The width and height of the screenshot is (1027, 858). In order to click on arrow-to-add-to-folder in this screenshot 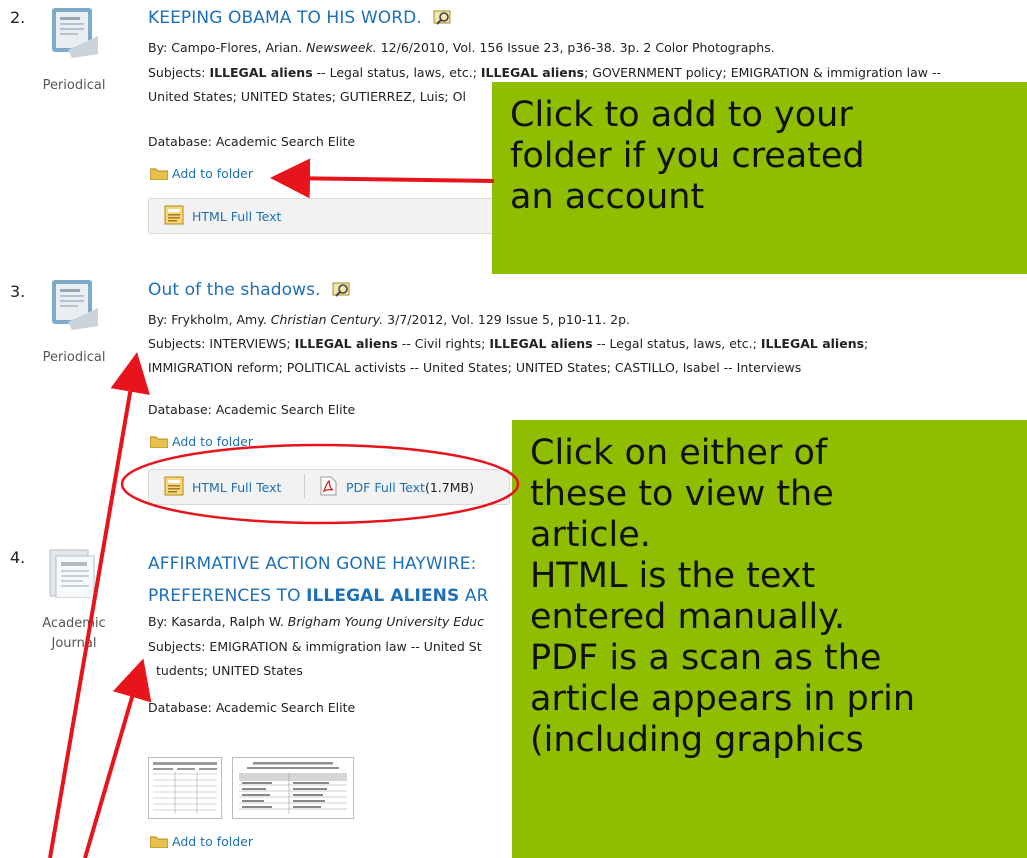, I will do `click(382, 178)`.